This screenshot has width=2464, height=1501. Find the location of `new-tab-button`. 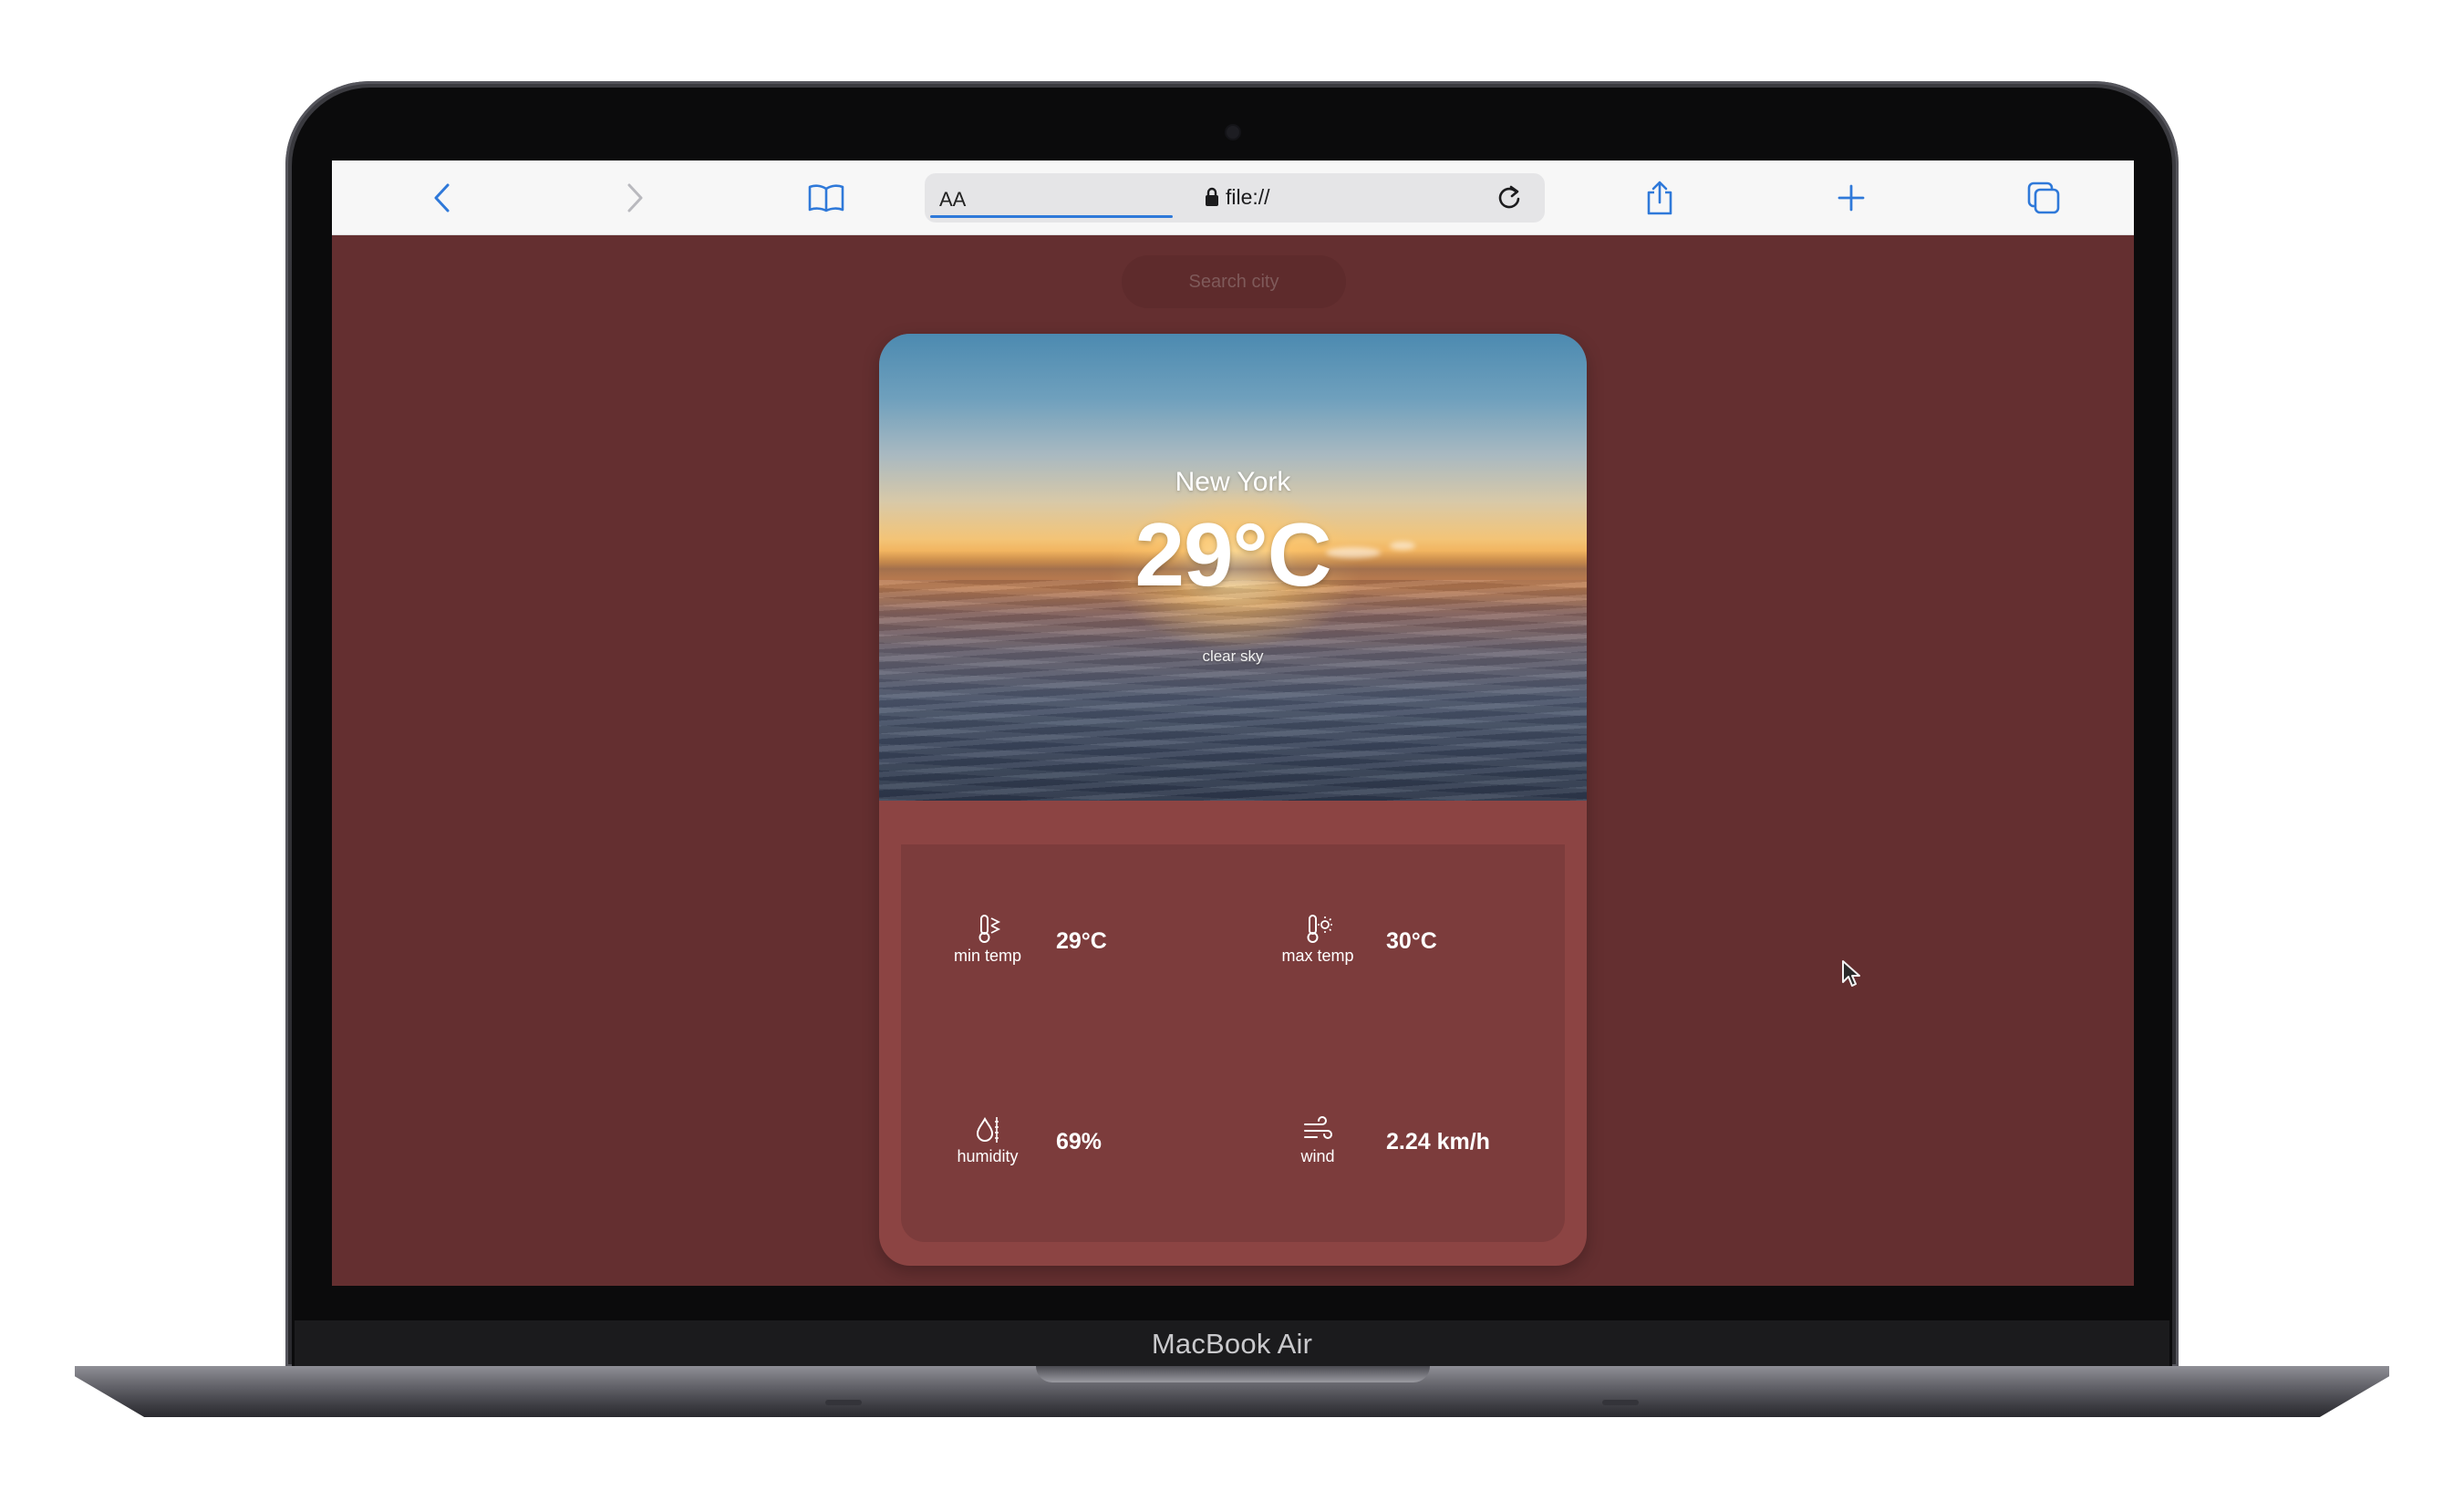

new-tab-button is located at coordinates (1851, 198).